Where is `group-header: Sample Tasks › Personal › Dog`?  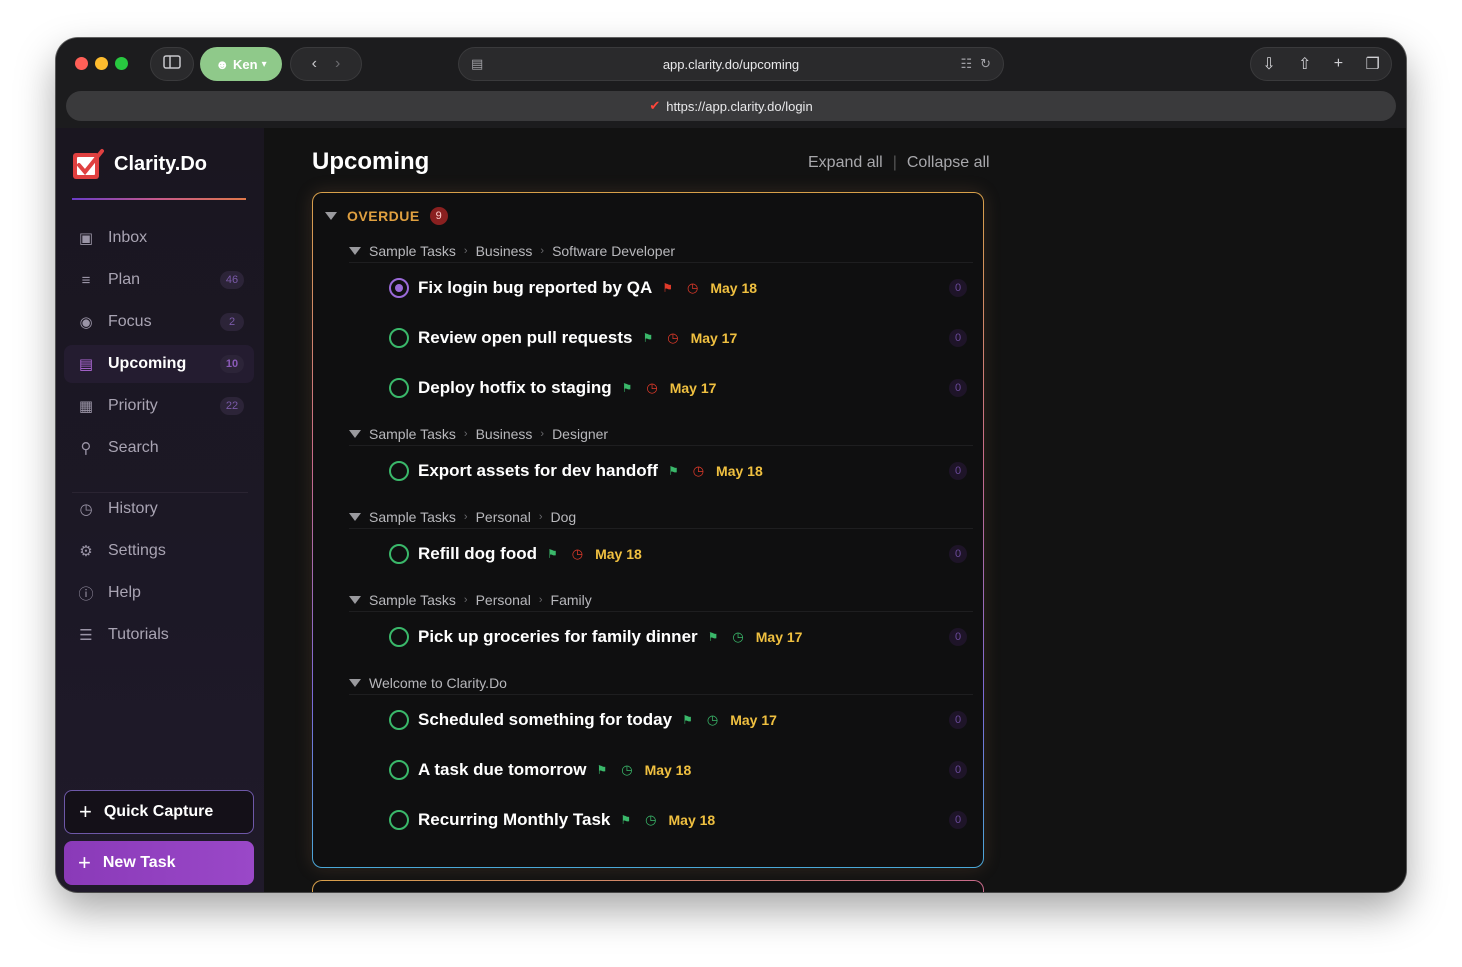
group-header: Sample Tasks › Personal › Dog is located at coordinates (661, 517).